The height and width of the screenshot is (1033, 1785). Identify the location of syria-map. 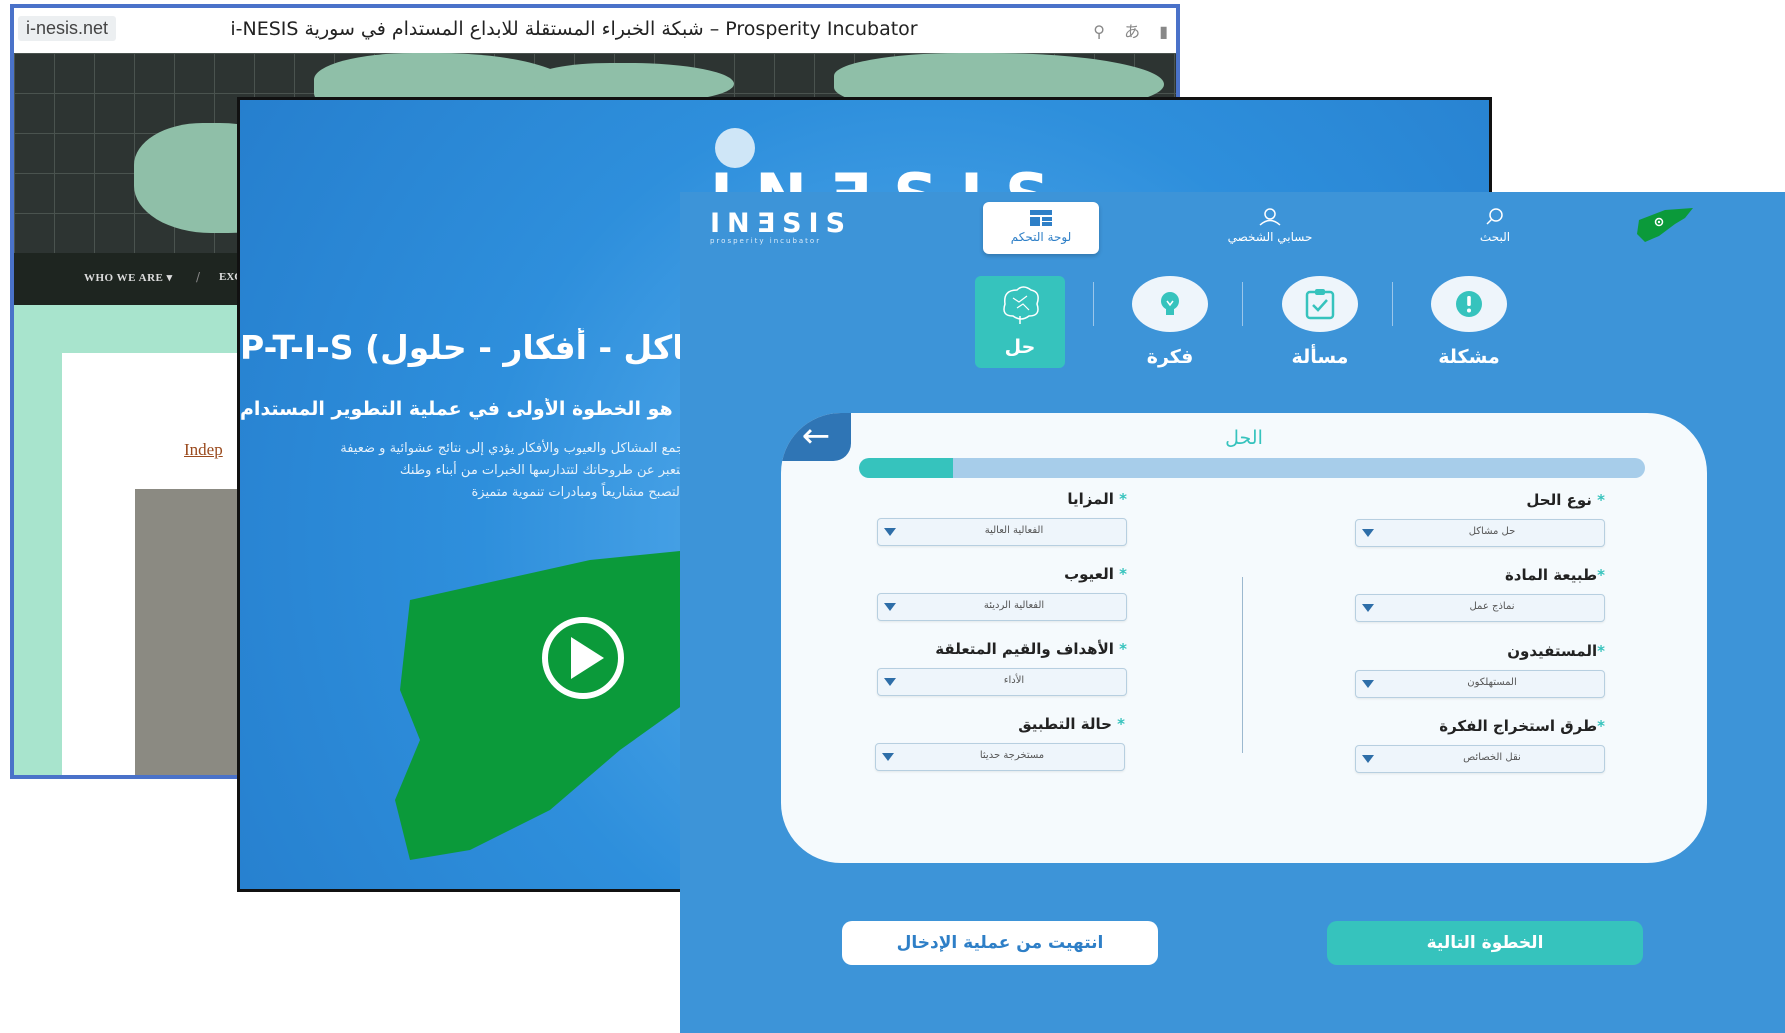
(542, 705).